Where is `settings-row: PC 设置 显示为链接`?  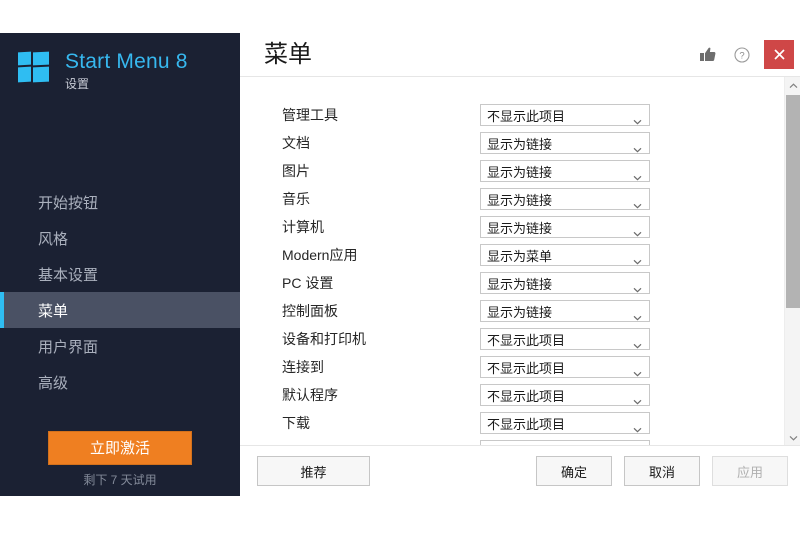
settings-row: PC 设置 显示为链接 is located at coordinates (512, 283).